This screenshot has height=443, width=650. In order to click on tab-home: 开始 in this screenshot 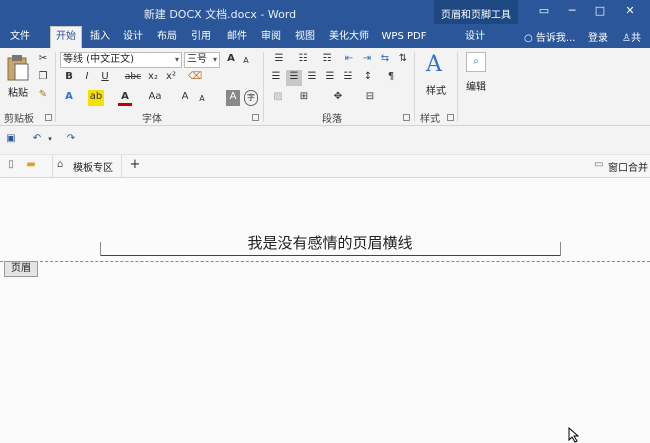, I will do `click(66, 37)`.